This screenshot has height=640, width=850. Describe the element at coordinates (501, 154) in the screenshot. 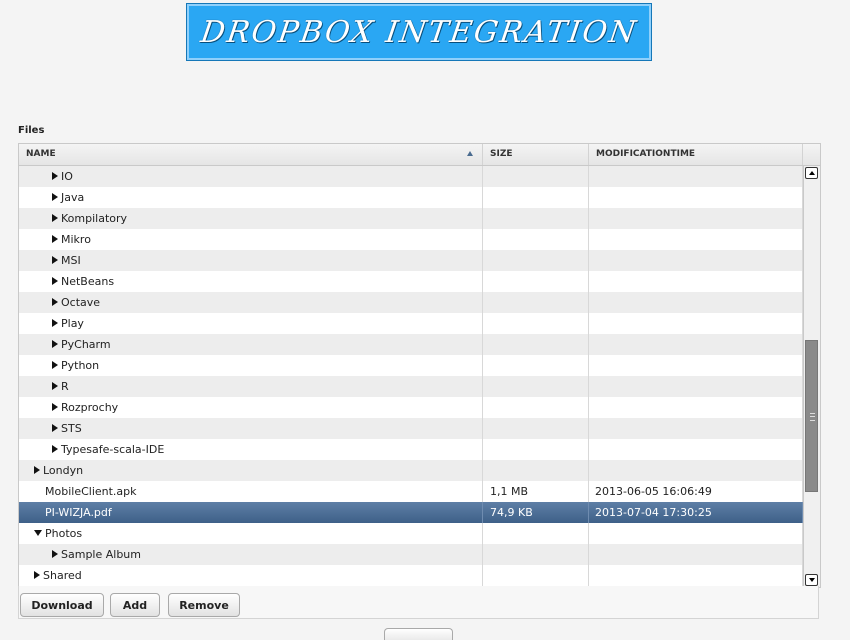

I see `column-header-size-label: SIZE` at that location.